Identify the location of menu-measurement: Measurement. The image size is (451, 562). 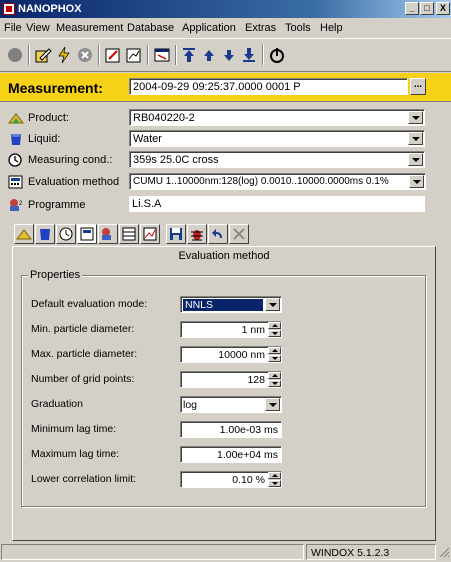
(89, 28).